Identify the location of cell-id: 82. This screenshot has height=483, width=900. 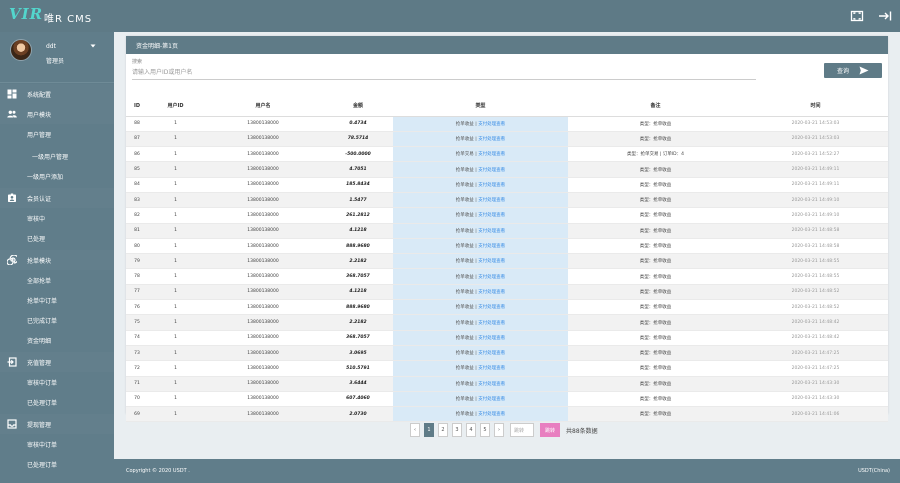
(137, 215).